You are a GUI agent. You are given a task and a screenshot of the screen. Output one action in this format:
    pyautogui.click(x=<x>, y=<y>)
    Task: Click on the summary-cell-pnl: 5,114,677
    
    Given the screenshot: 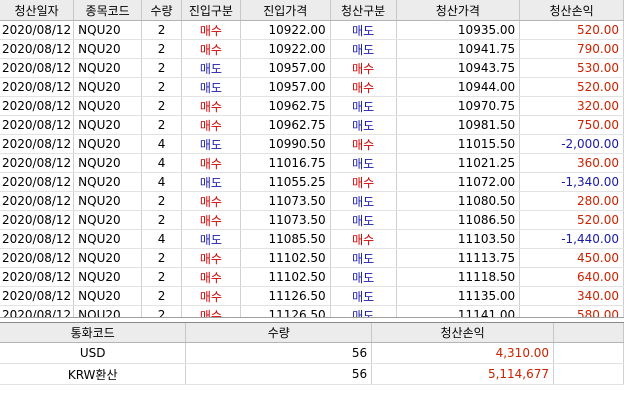 What is the action you would take?
    pyautogui.click(x=463, y=374)
    